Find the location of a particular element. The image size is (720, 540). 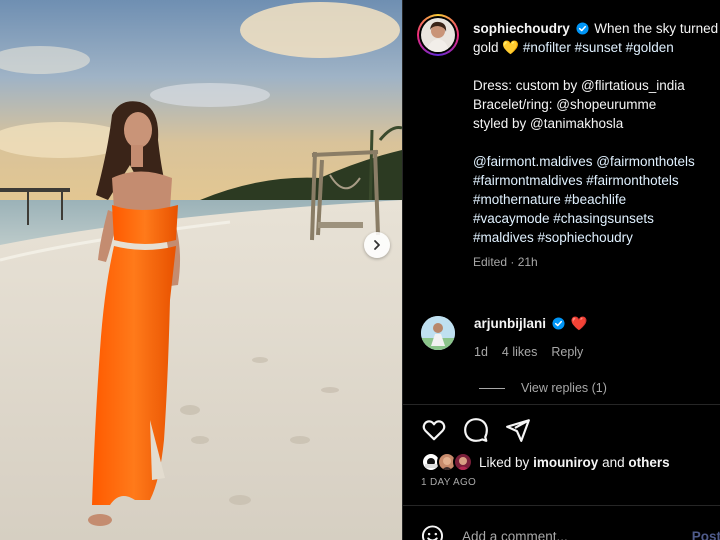

comment-reply-button: Reply is located at coordinates (567, 352).